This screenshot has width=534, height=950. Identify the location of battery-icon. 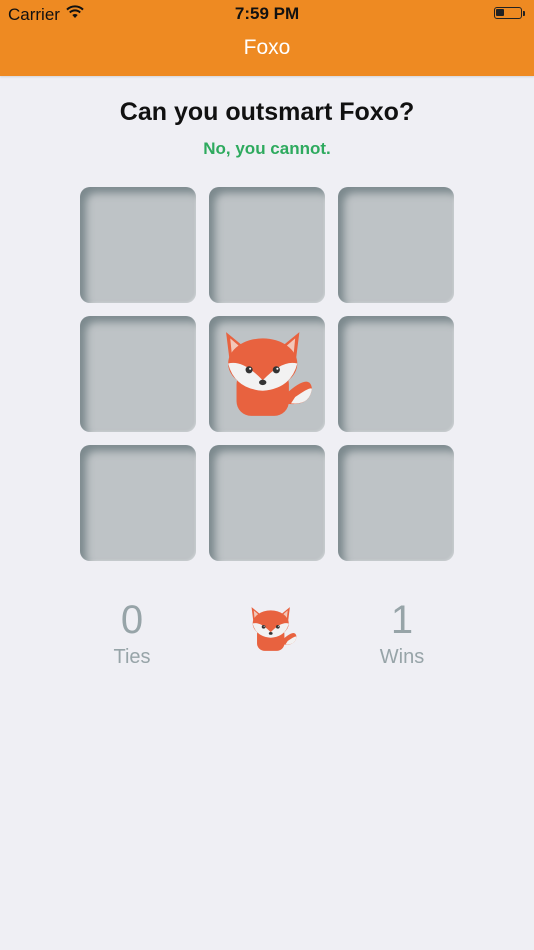
(509, 13).